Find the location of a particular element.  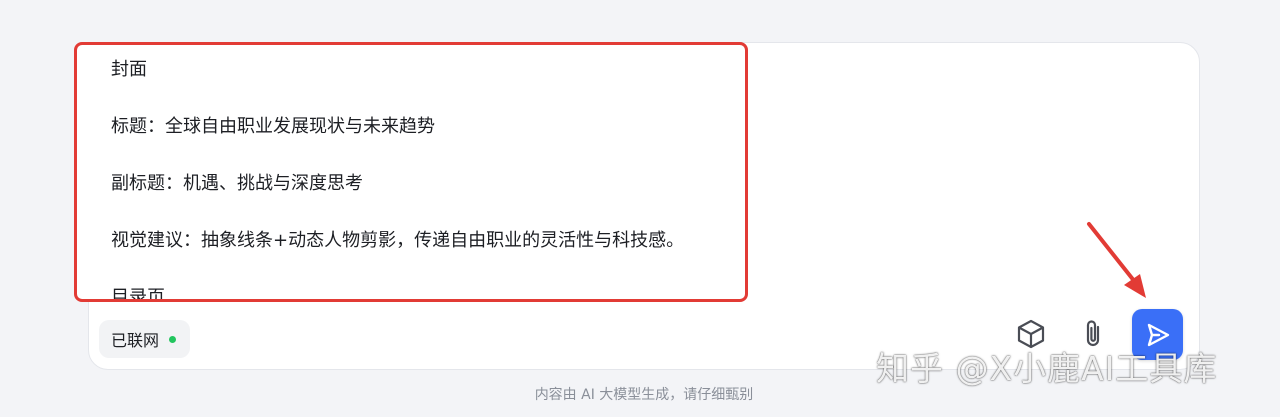

cube-icon is located at coordinates (1031, 334).